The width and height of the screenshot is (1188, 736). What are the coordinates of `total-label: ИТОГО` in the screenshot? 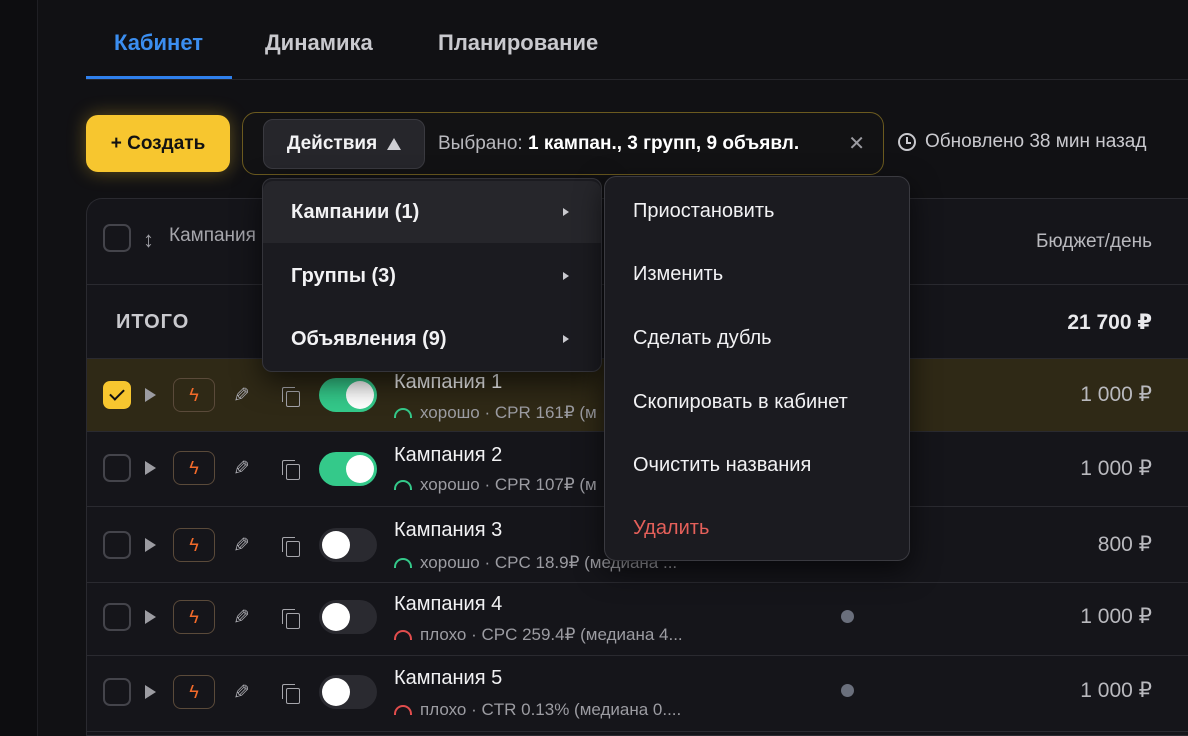 It's located at (153, 322).